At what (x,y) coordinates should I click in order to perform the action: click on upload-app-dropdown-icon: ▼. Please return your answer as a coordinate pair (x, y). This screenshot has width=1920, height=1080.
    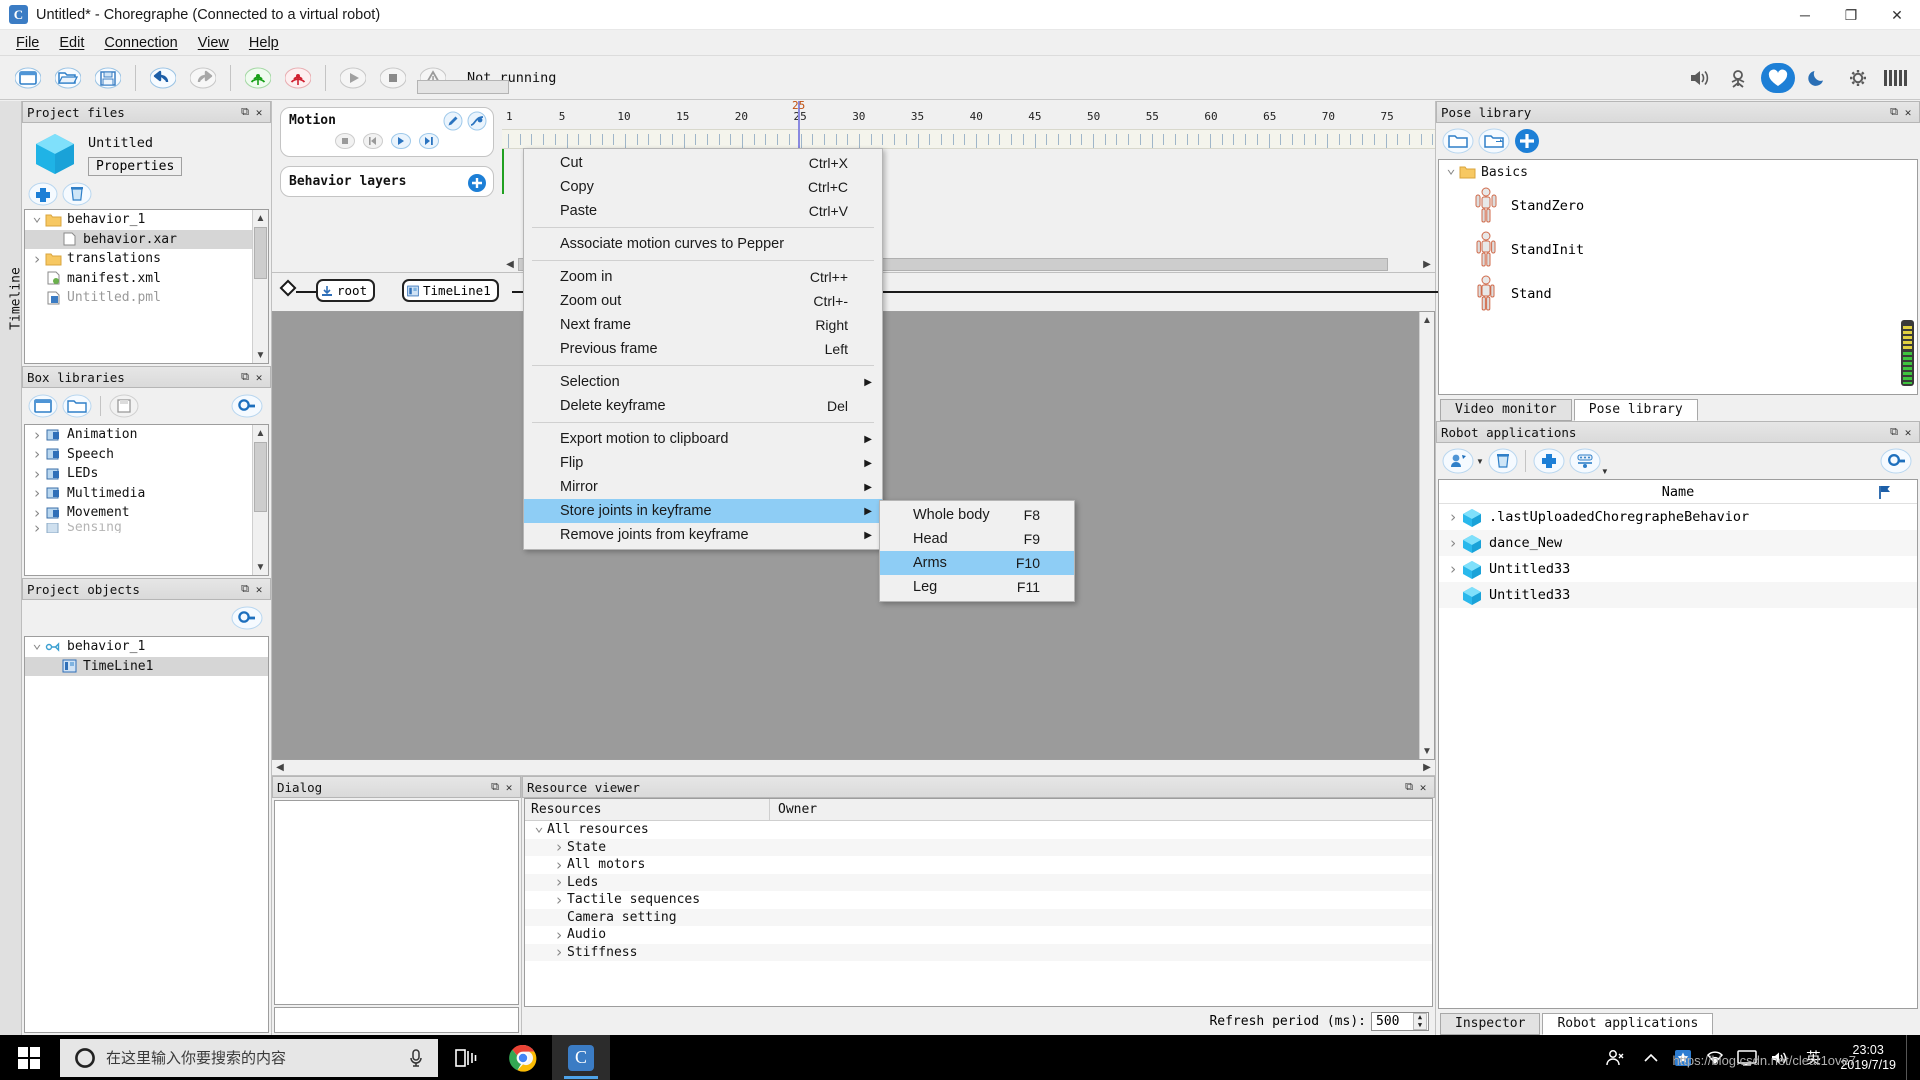
    Looking at the image, I should click on (1480, 461).